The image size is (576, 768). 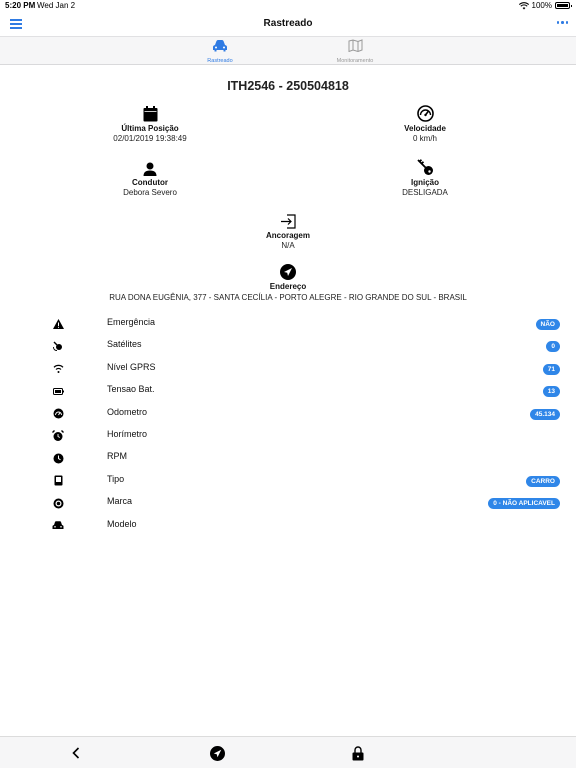 I want to click on info-title: Velocidade, so click(x=425, y=128).